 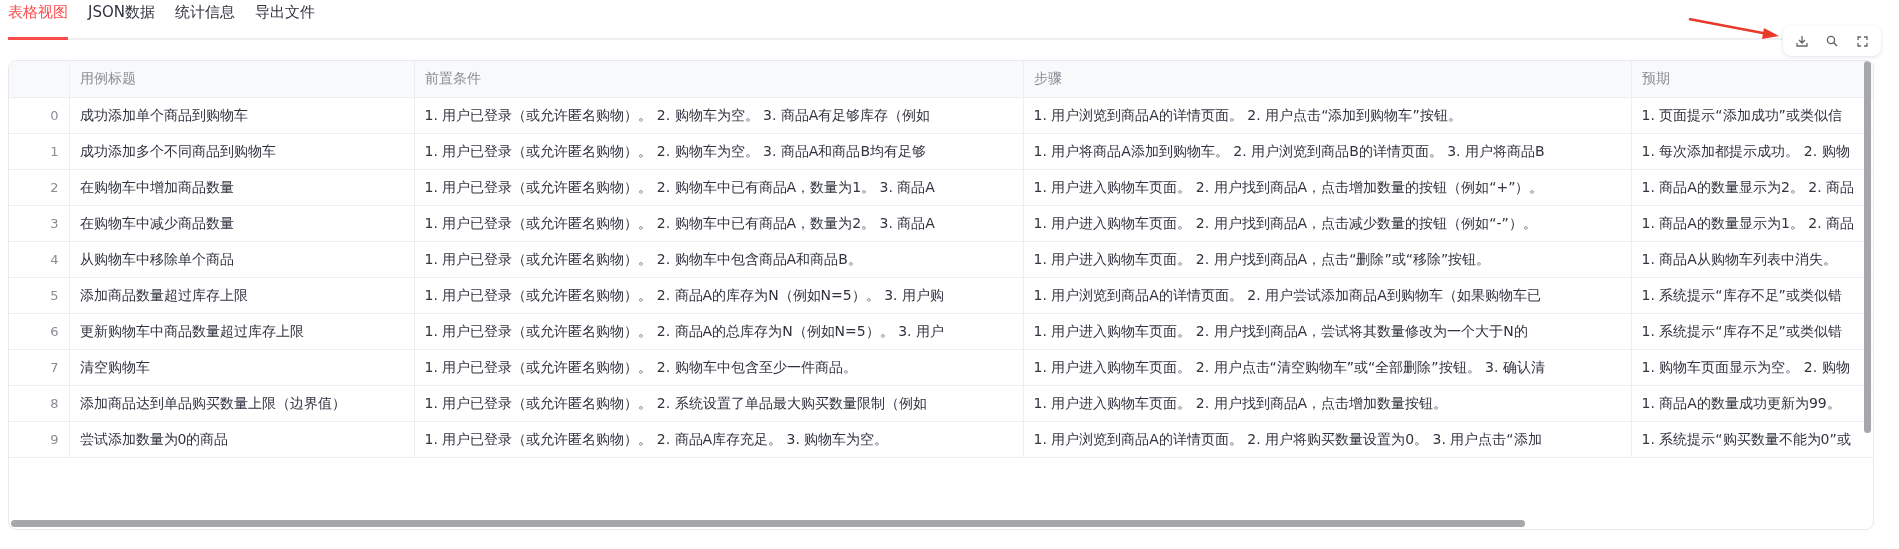 I want to click on row-index: 7, so click(x=39, y=367).